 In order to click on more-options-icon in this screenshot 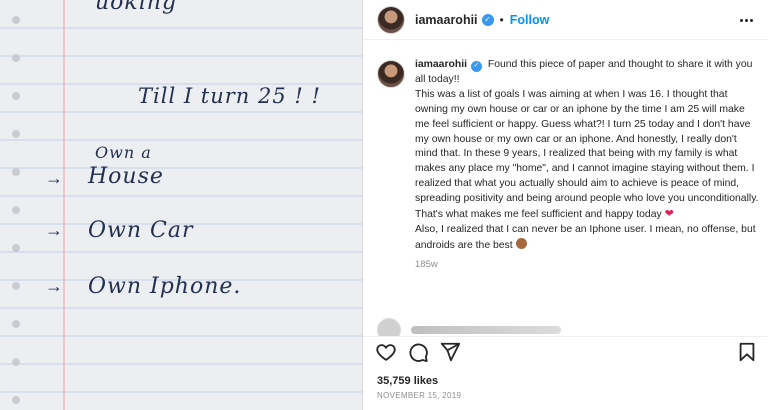, I will do `click(746, 20)`.